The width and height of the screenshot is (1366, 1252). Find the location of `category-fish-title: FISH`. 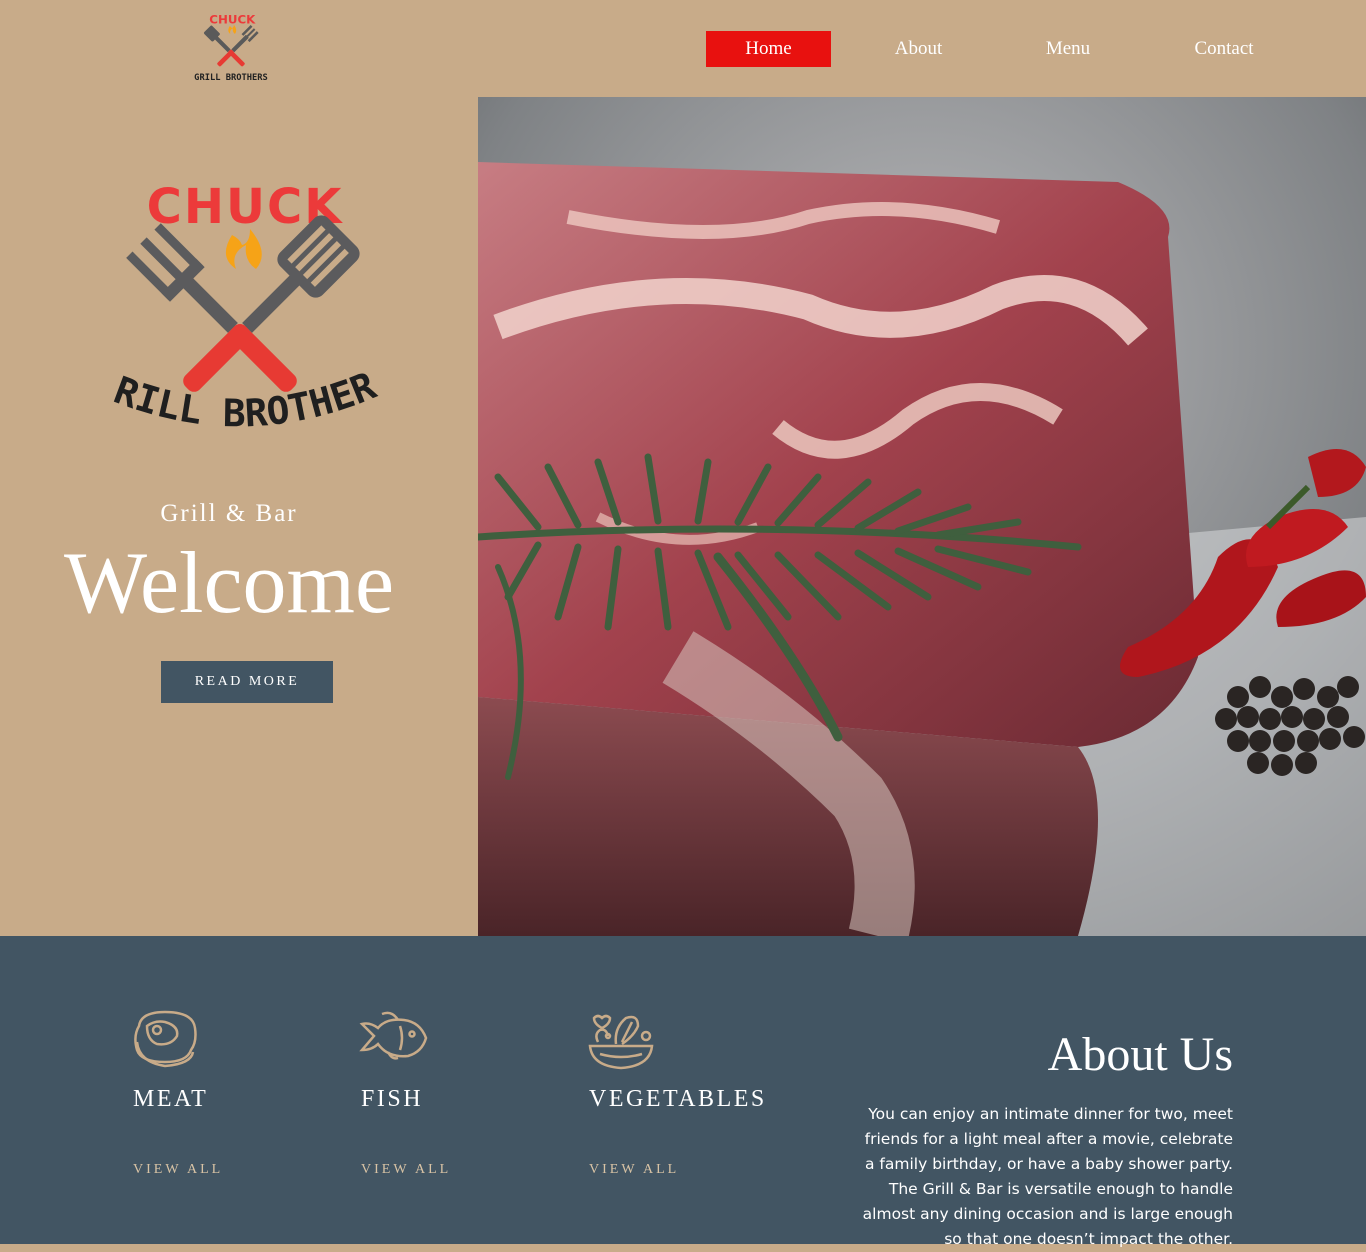

category-fish-title: FISH is located at coordinates (392, 1099).